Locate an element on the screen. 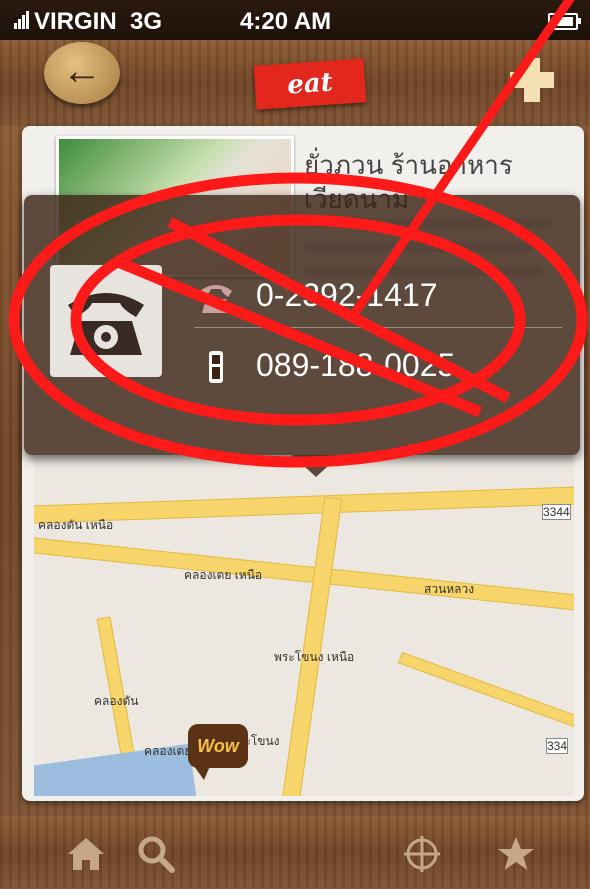  network-type: 3G is located at coordinates (146, 21).